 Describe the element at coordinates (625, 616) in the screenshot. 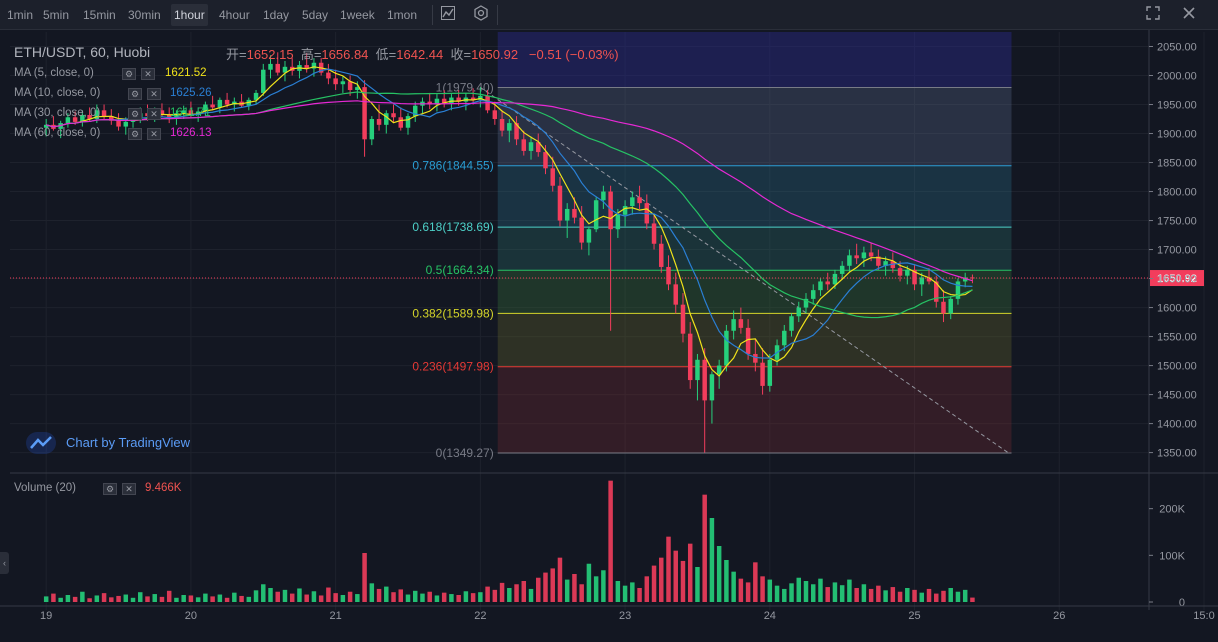

I see `time-tick-label: 23` at that location.